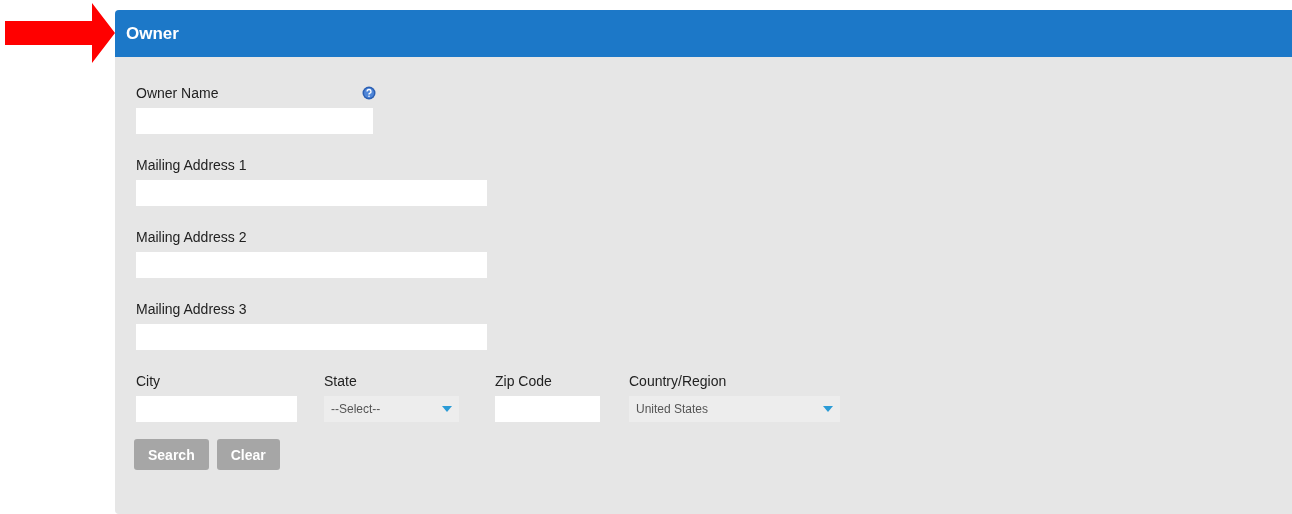  I want to click on field-label: State, so click(341, 381).